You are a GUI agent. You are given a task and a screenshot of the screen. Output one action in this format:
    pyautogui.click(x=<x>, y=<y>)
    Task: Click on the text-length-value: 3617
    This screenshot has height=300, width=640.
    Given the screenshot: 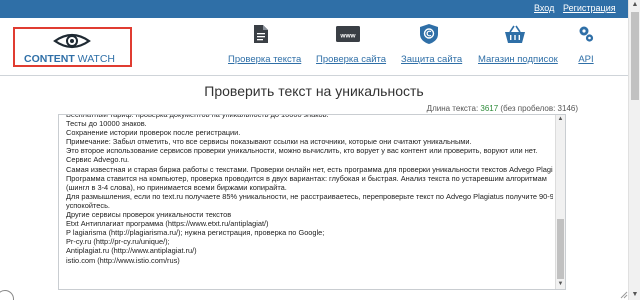 What is the action you would take?
    pyautogui.click(x=489, y=108)
    